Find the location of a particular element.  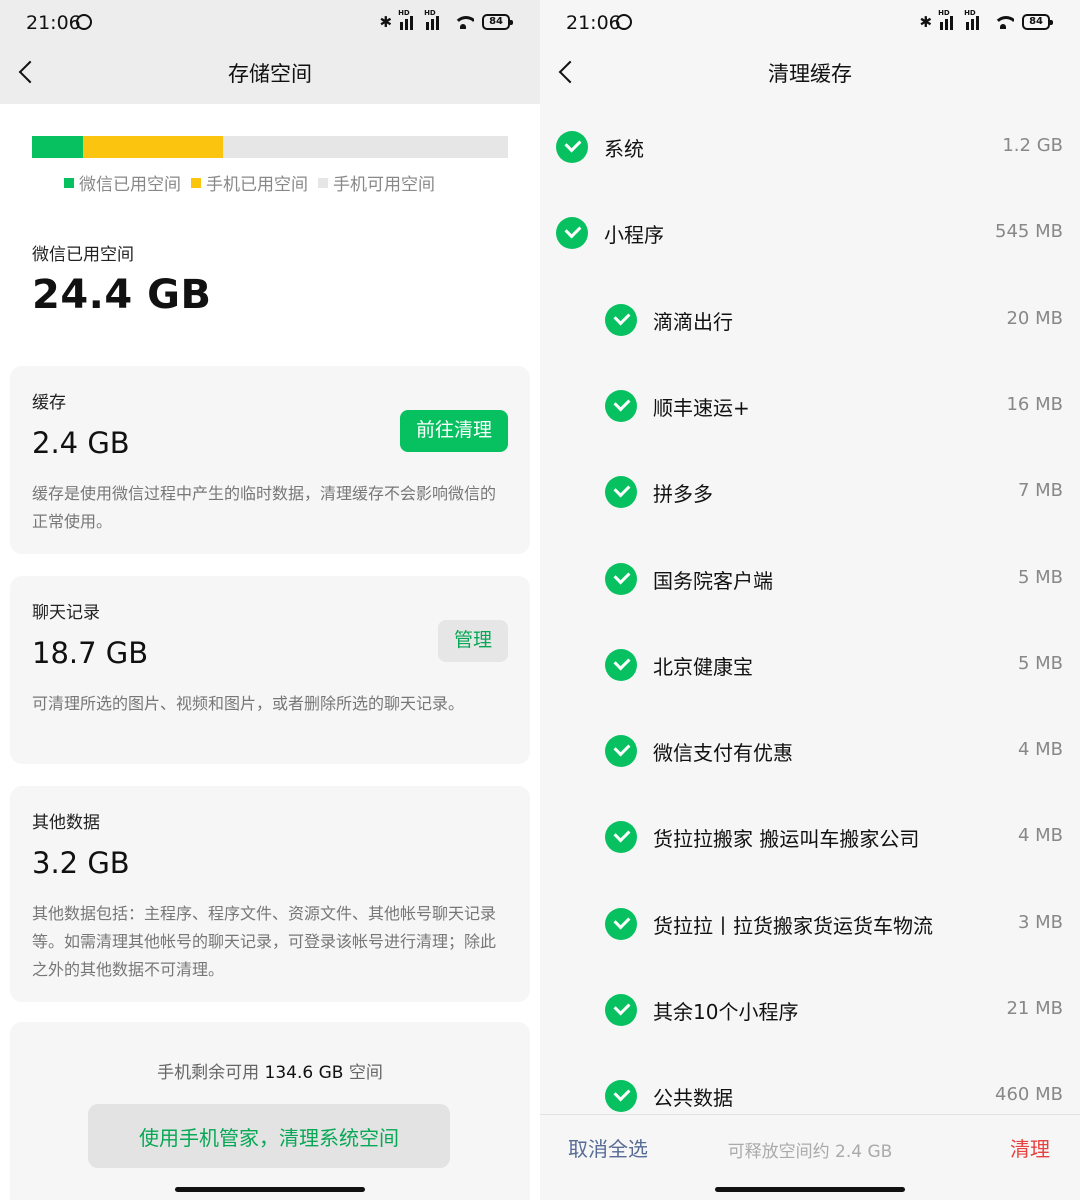

cache-item-name: 北京健康宝 is located at coordinates (703, 666).